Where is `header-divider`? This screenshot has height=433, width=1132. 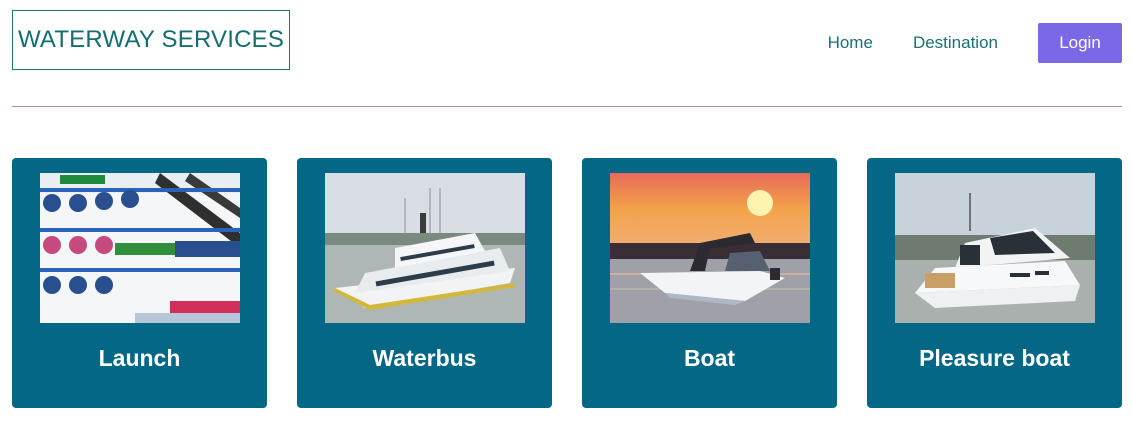 header-divider is located at coordinates (567, 106).